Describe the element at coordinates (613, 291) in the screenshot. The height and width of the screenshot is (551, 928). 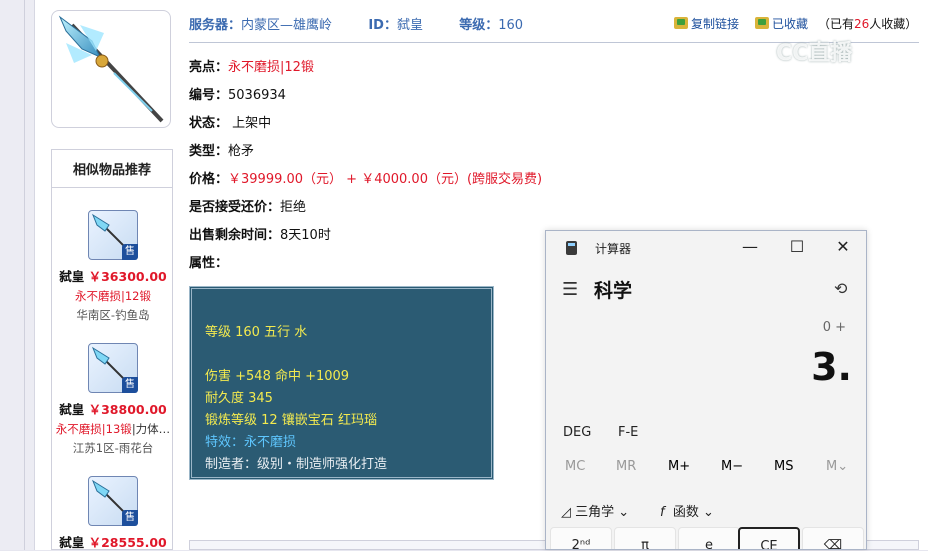
I see `calculator-mode: 科学` at that location.